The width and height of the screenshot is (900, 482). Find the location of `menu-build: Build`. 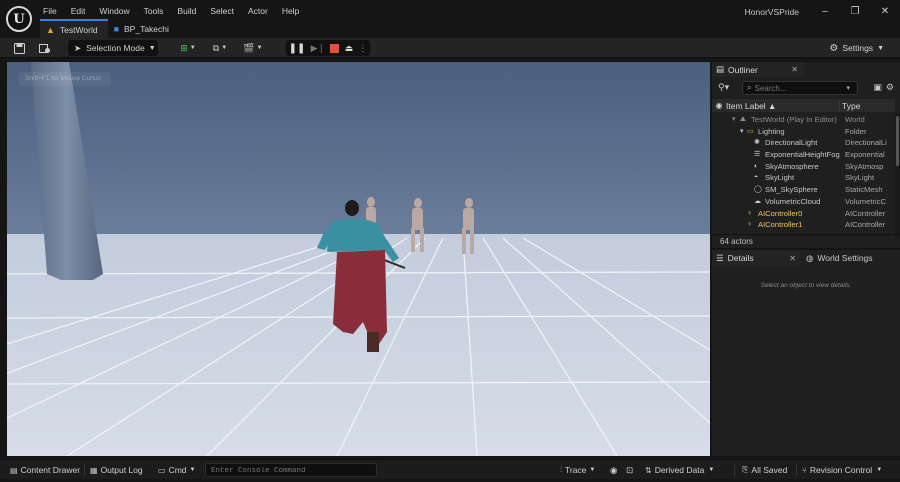

menu-build: Build is located at coordinates (186, 11).